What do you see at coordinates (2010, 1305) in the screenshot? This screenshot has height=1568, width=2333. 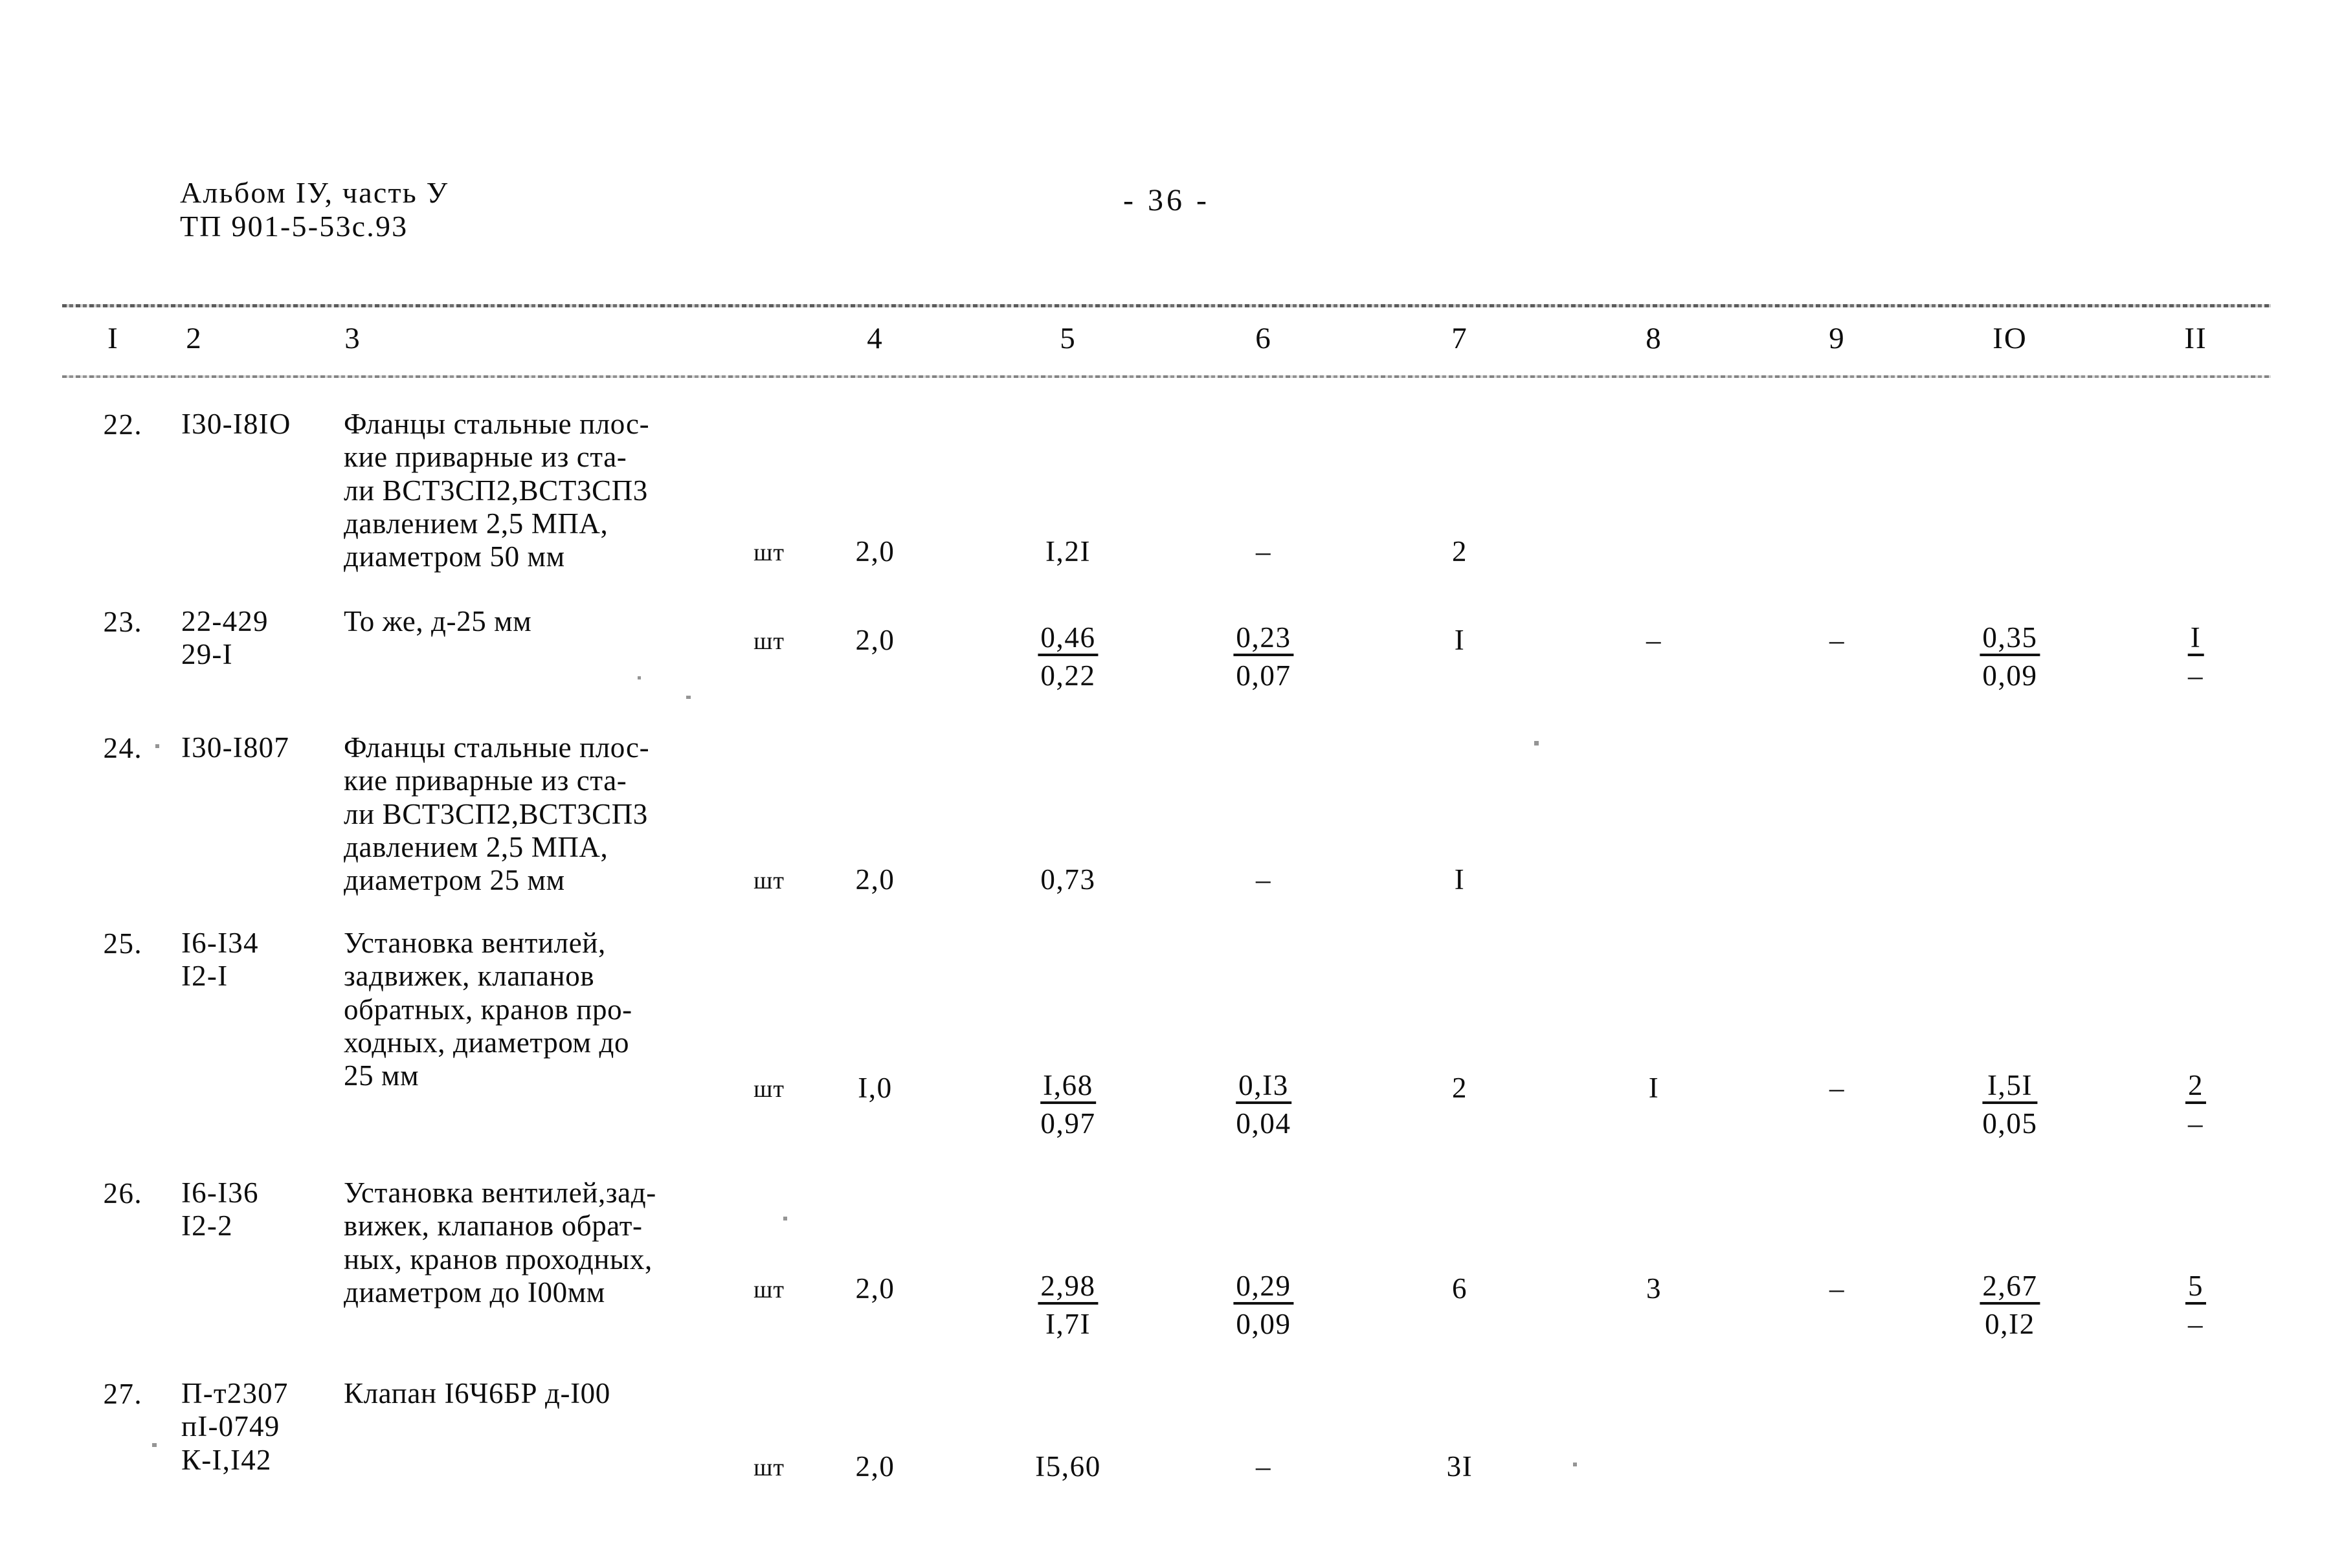 I see `row-cell-col10: 2,67 0,I2` at bounding box center [2010, 1305].